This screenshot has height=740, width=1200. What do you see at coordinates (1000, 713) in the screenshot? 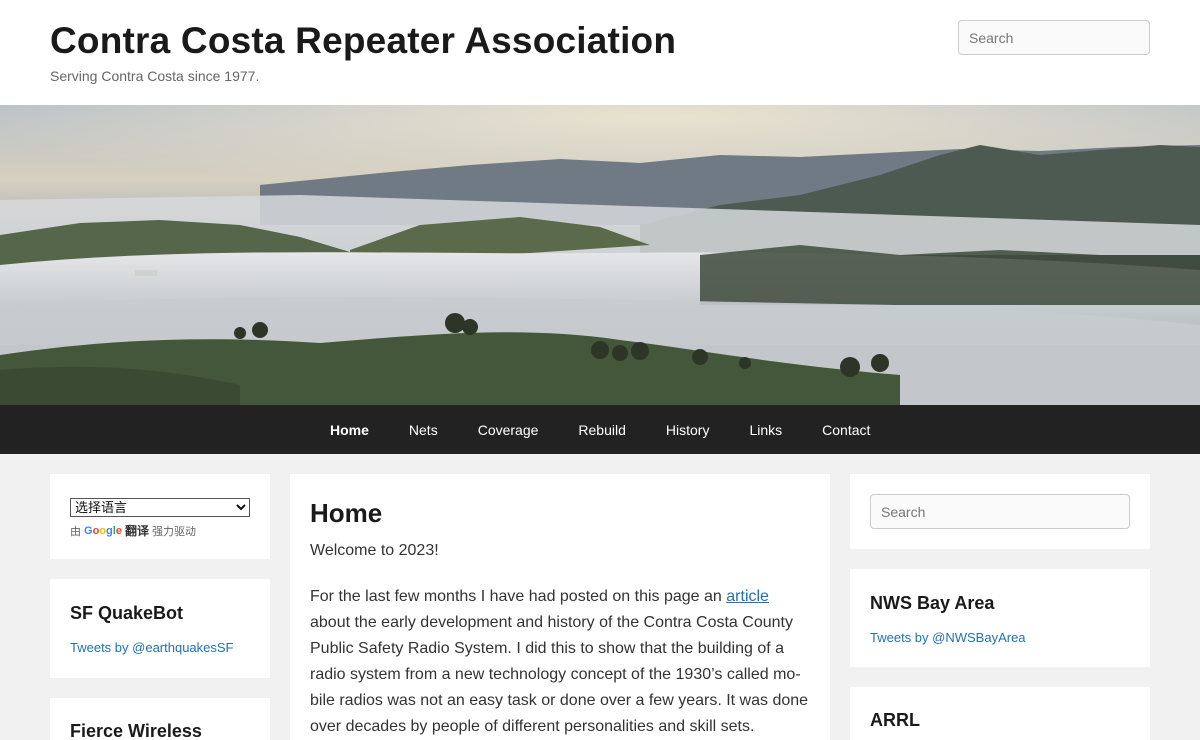
I see `arrl-widget: ARRL` at bounding box center [1000, 713].